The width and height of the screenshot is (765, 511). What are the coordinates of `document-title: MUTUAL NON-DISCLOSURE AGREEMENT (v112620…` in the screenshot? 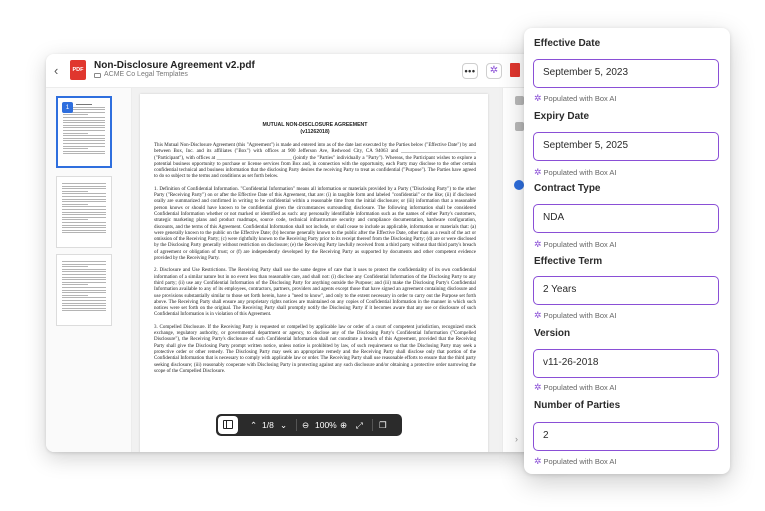 It's located at (315, 128).